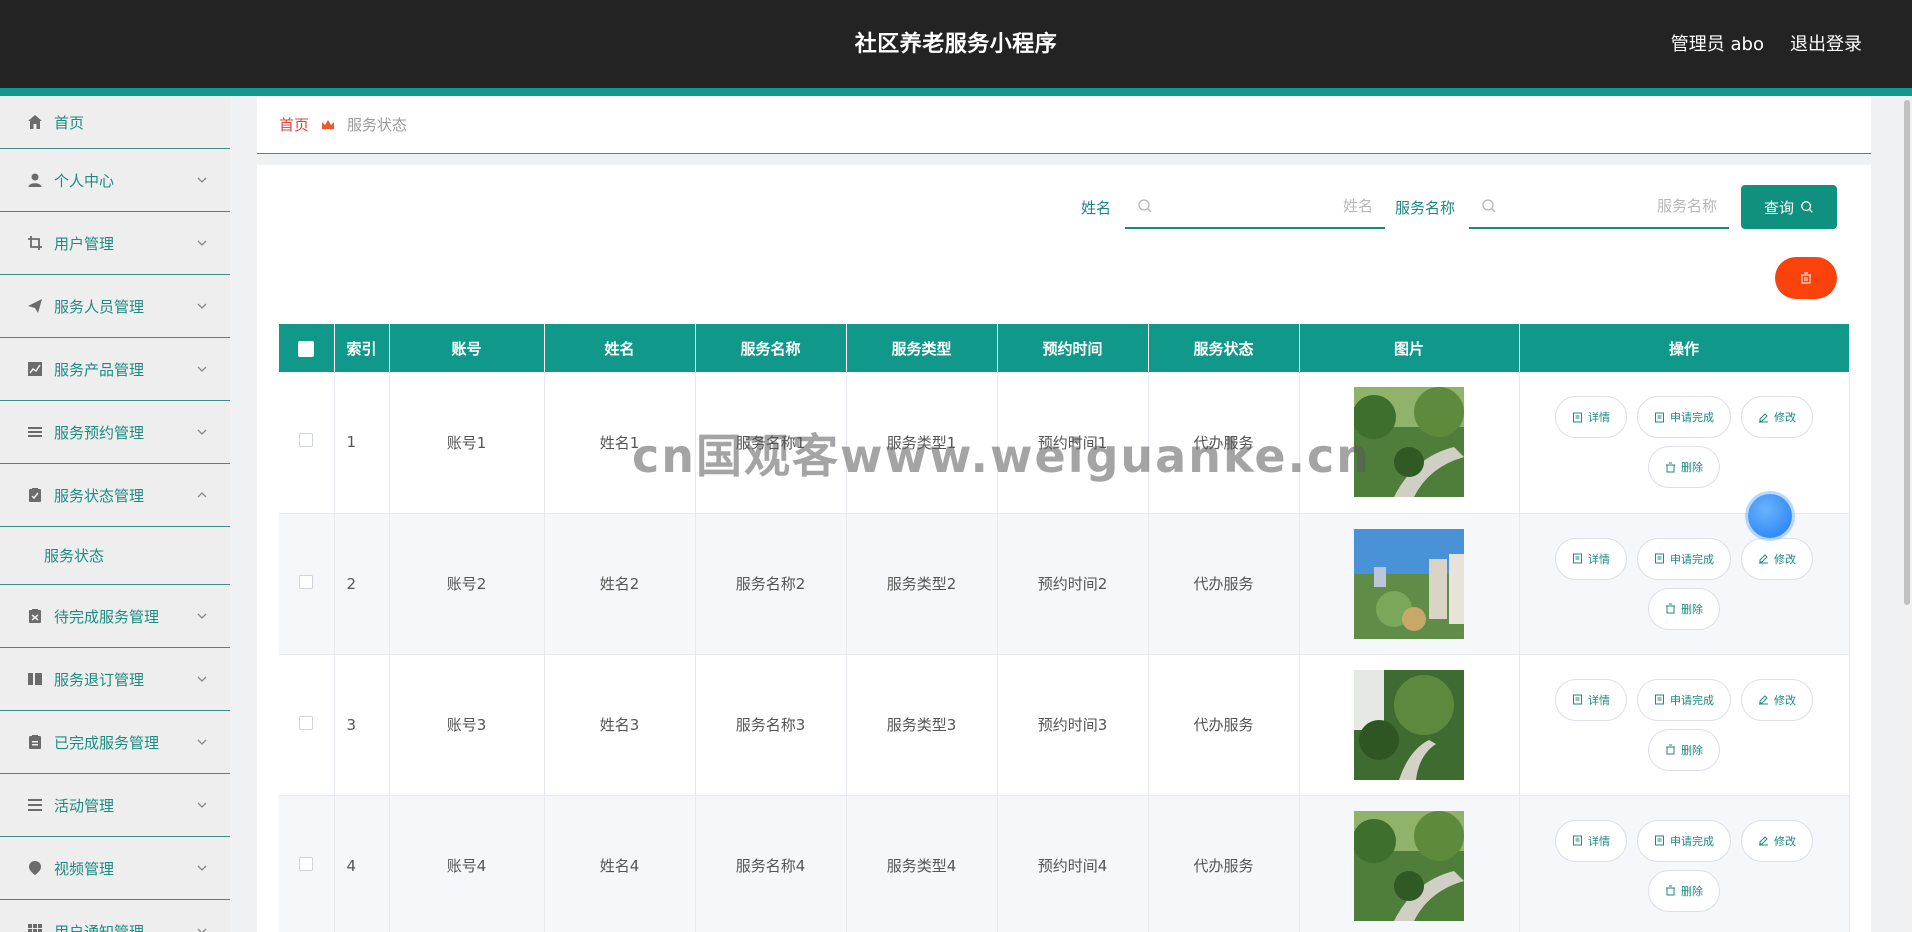  What do you see at coordinates (362, 584) in the screenshot?
I see `index-cell: 2` at bounding box center [362, 584].